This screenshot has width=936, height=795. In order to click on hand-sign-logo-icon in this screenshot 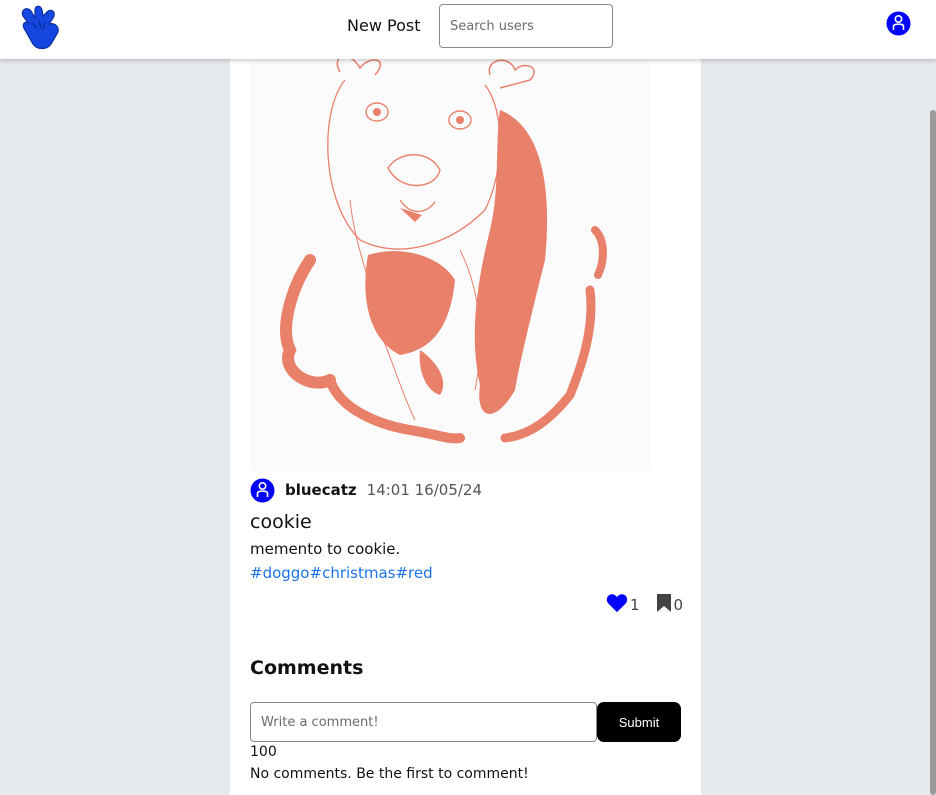, I will do `click(41, 26)`.